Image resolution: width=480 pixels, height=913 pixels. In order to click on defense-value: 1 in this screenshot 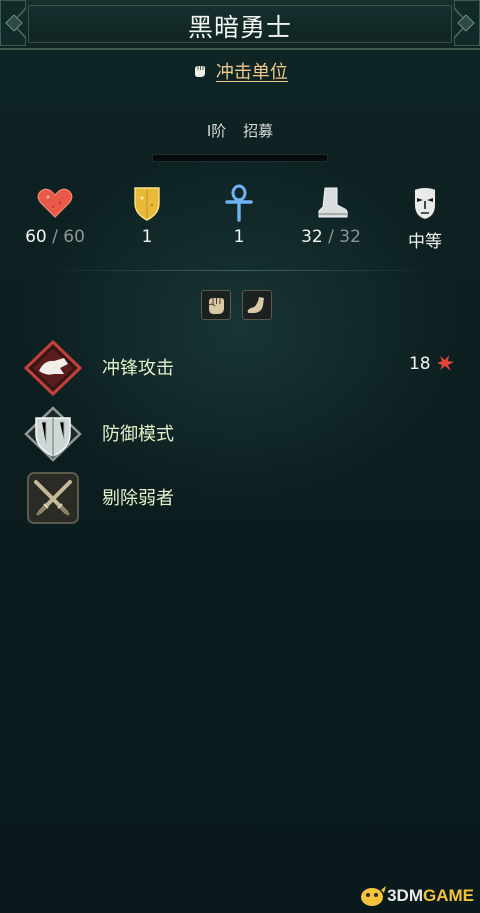, I will do `click(147, 237)`.